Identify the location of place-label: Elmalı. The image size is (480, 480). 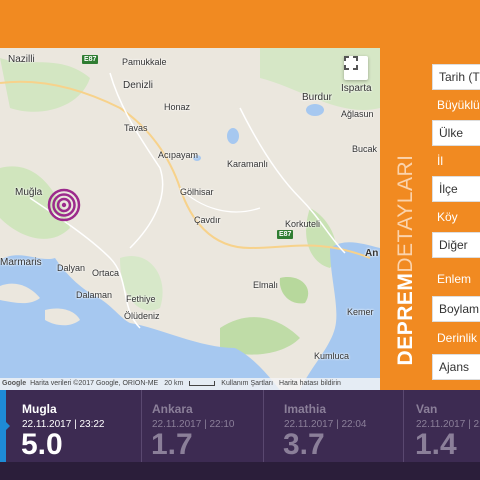
(266, 285).